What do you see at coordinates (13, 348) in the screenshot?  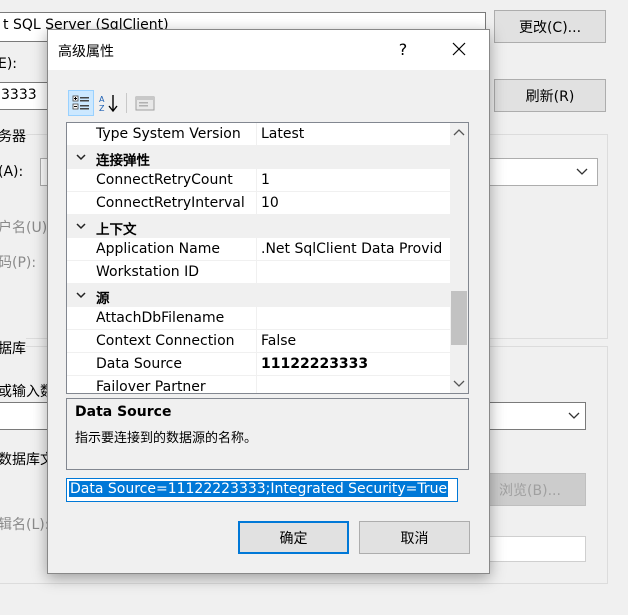 I see `database-group-label: 据库` at bounding box center [13, 348].